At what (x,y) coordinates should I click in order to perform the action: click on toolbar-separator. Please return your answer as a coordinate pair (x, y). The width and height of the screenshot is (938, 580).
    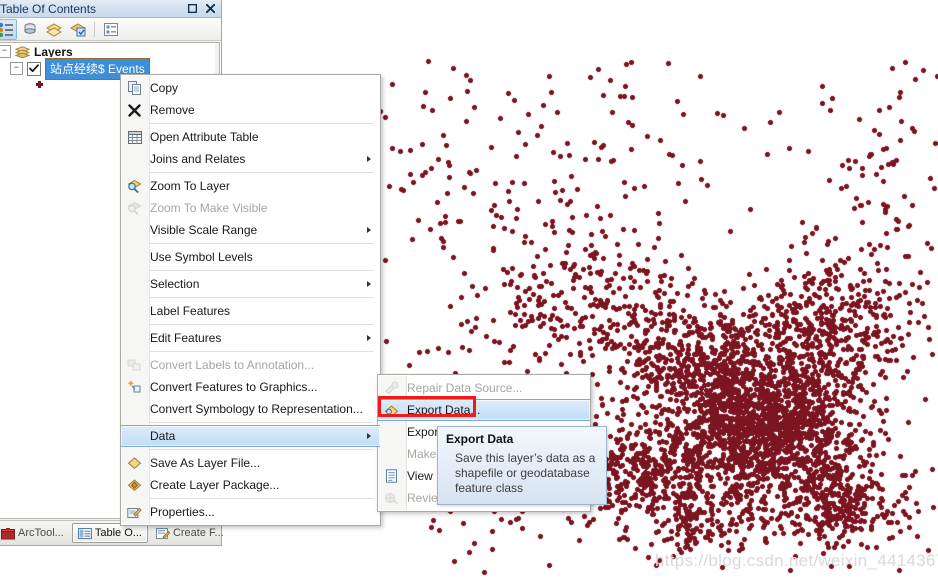
    Looking at the image, I should click on (94, 29).